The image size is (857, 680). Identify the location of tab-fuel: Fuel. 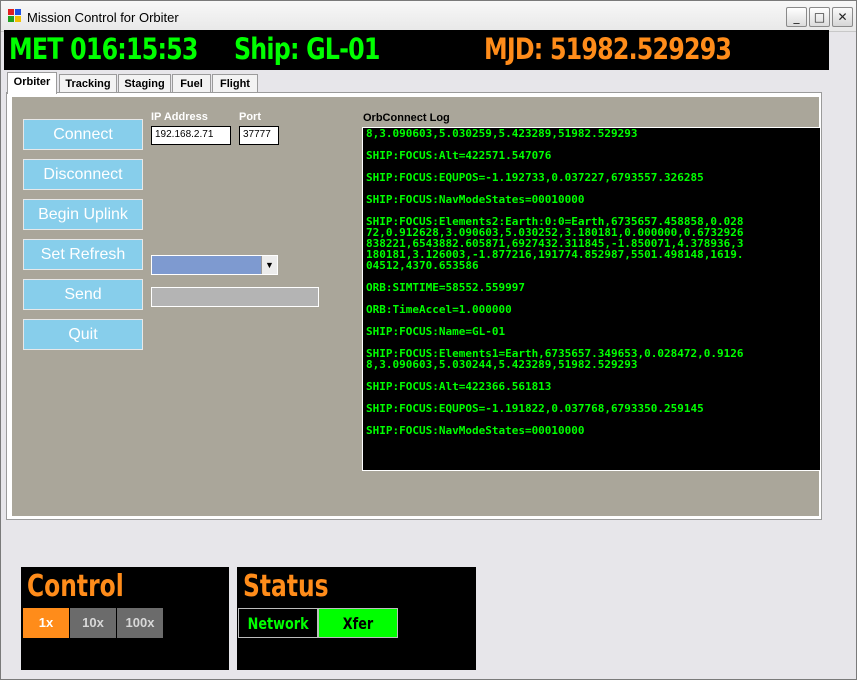
(191, 83).